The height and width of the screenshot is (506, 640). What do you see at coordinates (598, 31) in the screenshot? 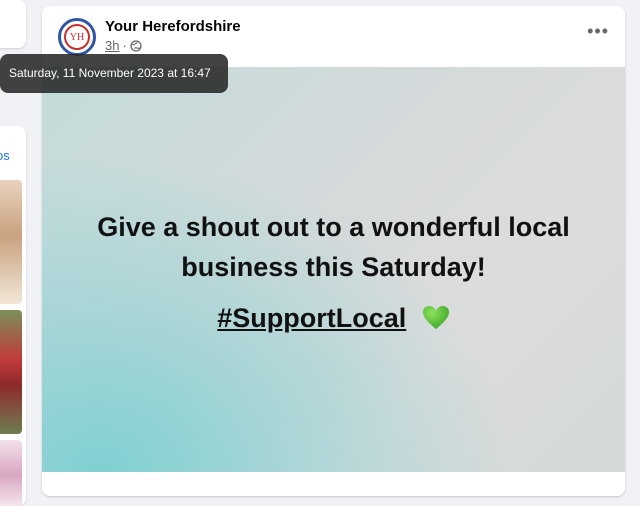
I see `more-options-button: •••` at bounding box center [598, 31].